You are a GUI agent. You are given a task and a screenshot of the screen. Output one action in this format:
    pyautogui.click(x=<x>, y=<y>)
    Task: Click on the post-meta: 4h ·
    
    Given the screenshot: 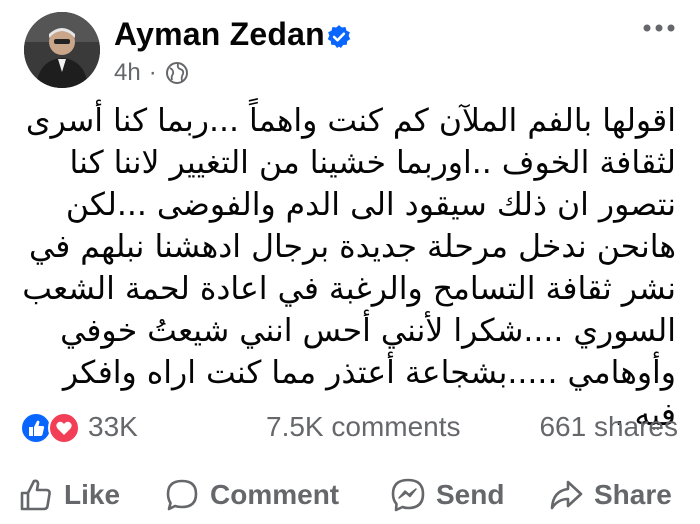 What is the action you would take?
    pyautogui.click(x=151, y=73)
    